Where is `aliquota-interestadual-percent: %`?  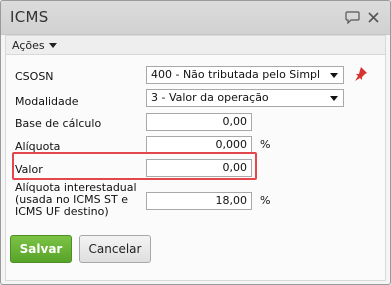 aliquota-interestadual-percent: % is located at coordinates (265, 200).